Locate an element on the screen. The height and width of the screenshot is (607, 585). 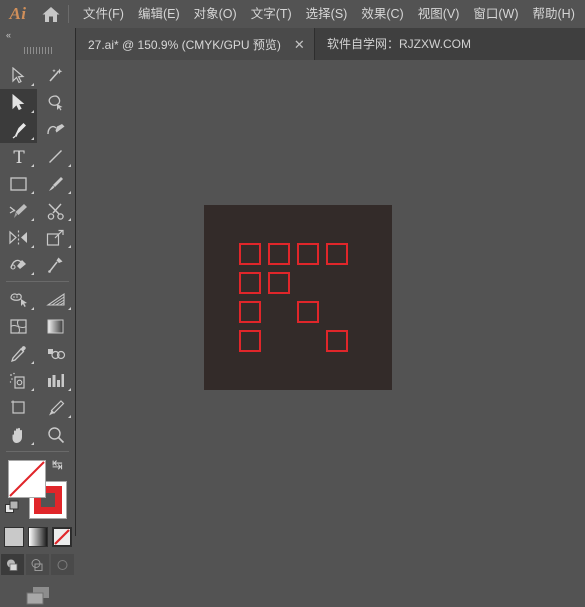
draw-behind-button is located at coordinates (37, 564).